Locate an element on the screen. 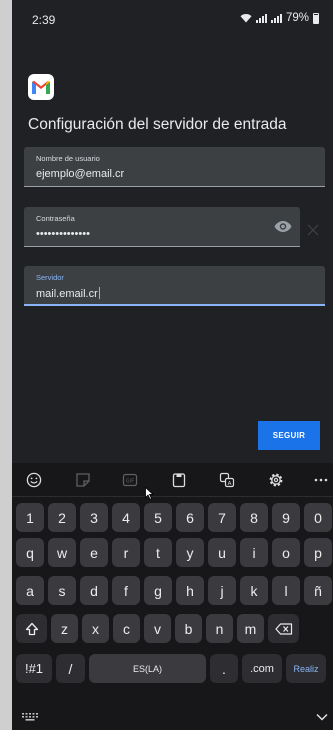 The image size is (333, 730). key-9: 9 is located at coordinates (286, 517).